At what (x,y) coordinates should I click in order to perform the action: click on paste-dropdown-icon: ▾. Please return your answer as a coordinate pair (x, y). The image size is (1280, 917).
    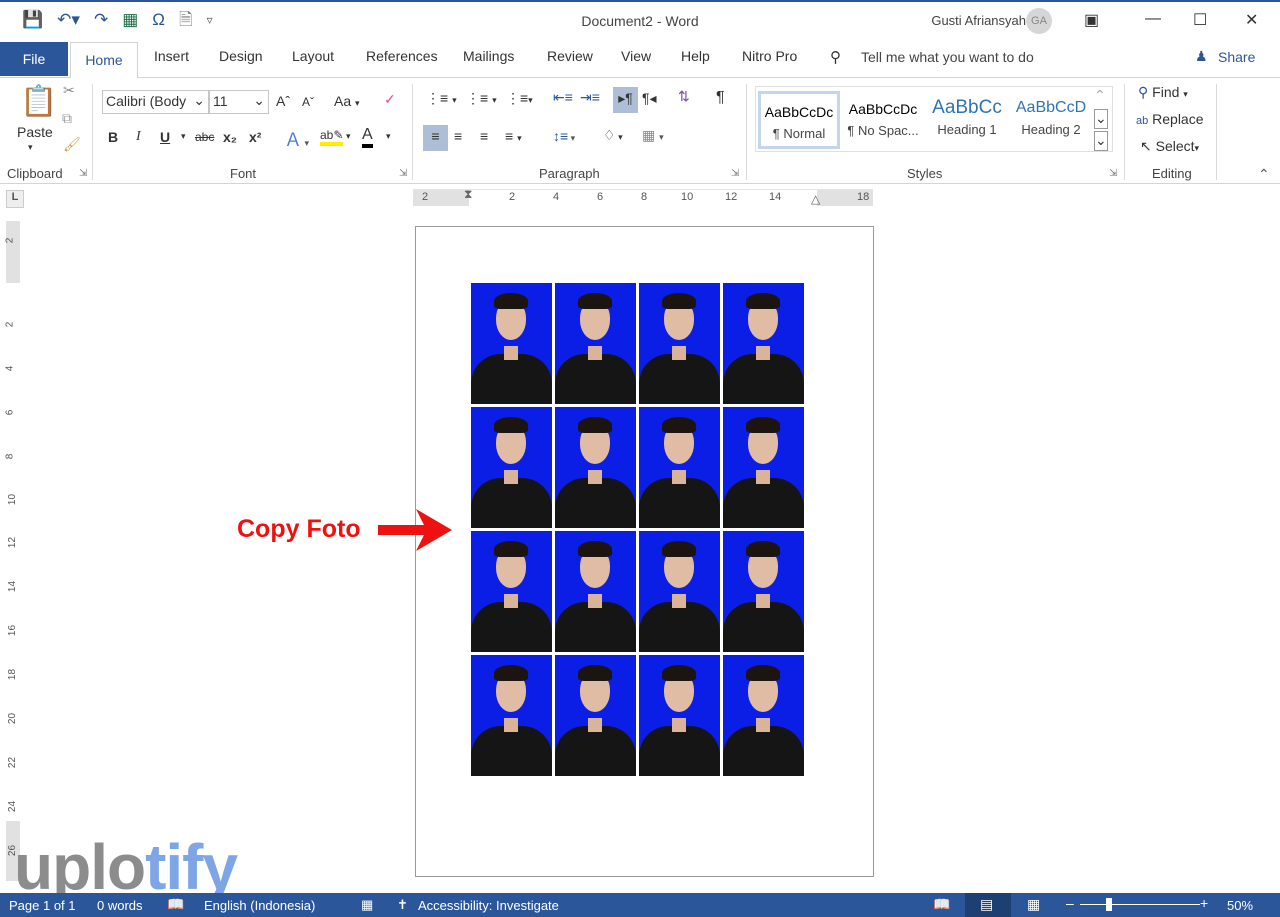
    Looking at the image, I should click on (30, 147).